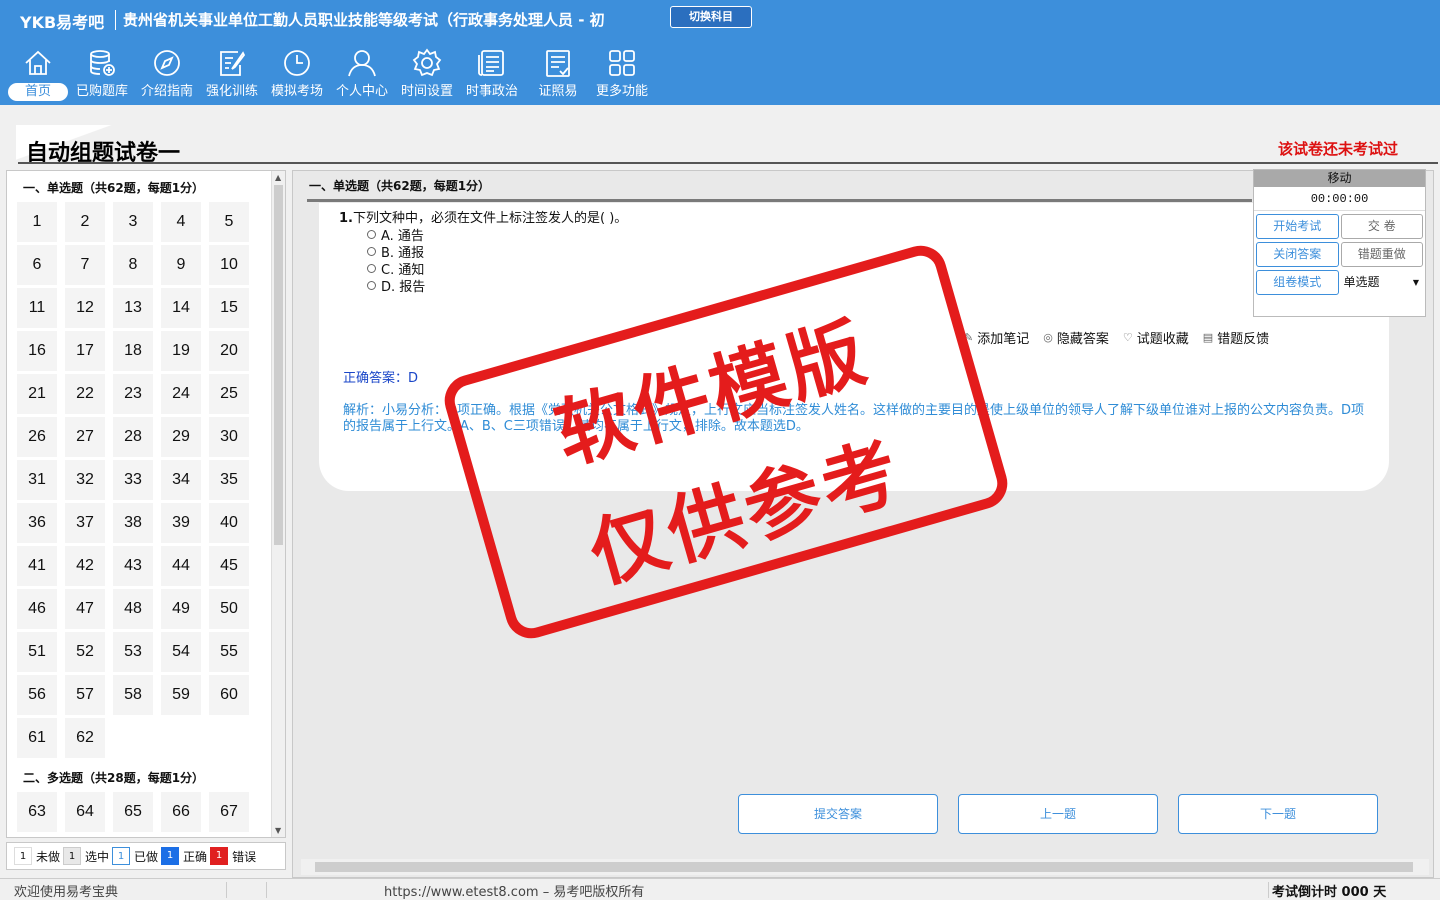 The height and width of the screenshot is (900, 1440). I want to click on question-cell: 15, so click(229, 308).